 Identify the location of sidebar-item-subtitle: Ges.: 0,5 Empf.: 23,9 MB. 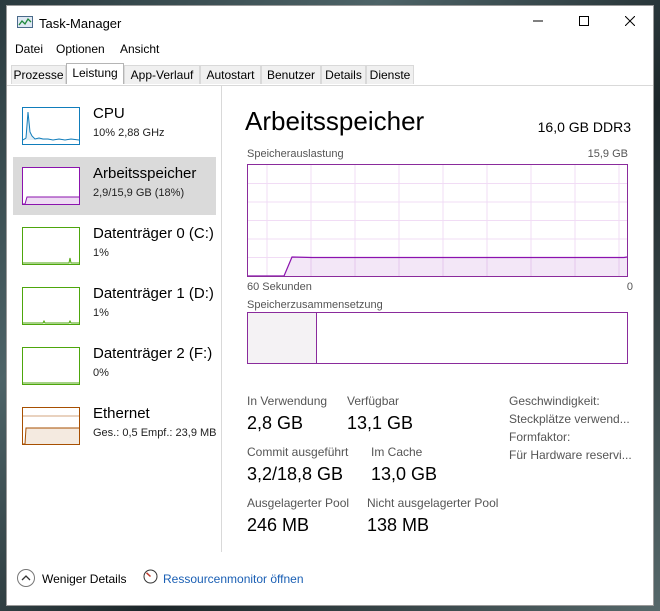
(155, 433).